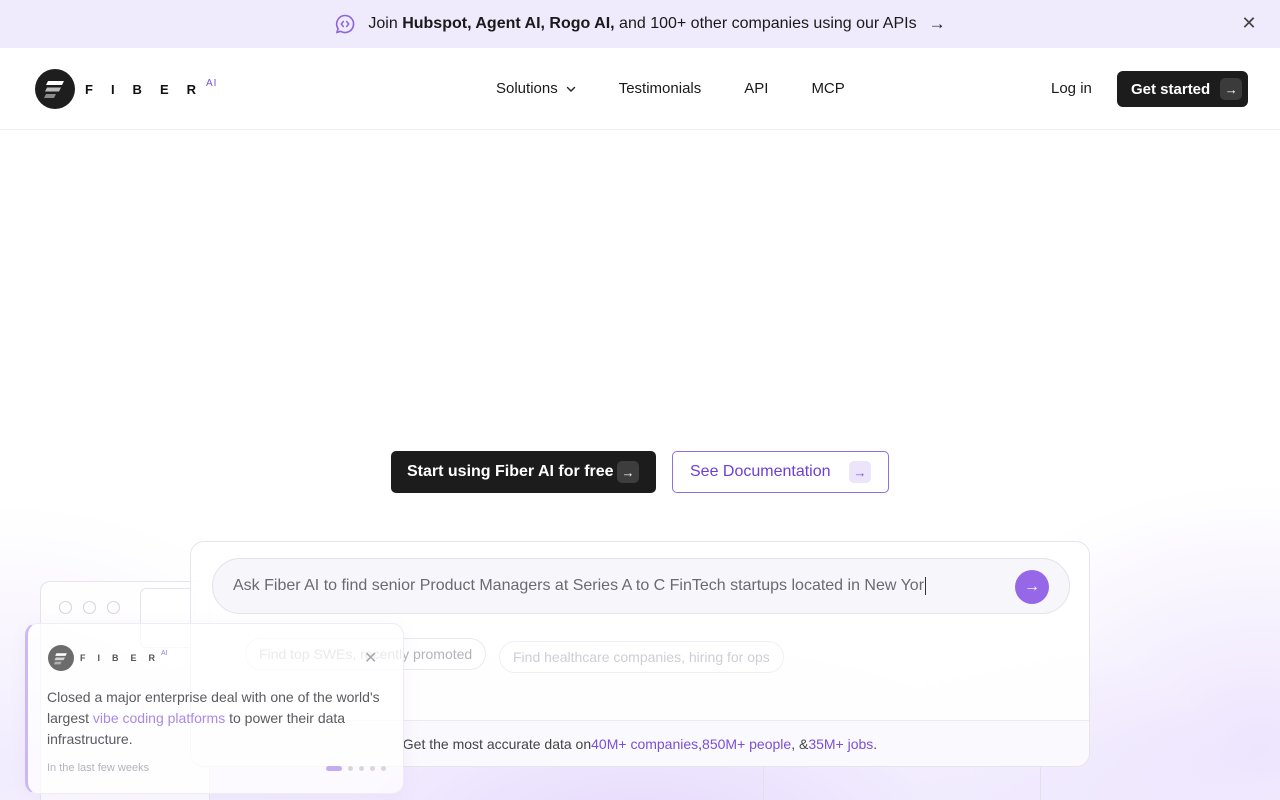 This screenshot has height=800, width=1280. I want to click on testimonial-brand-name: FIBER, so click(123, 658).